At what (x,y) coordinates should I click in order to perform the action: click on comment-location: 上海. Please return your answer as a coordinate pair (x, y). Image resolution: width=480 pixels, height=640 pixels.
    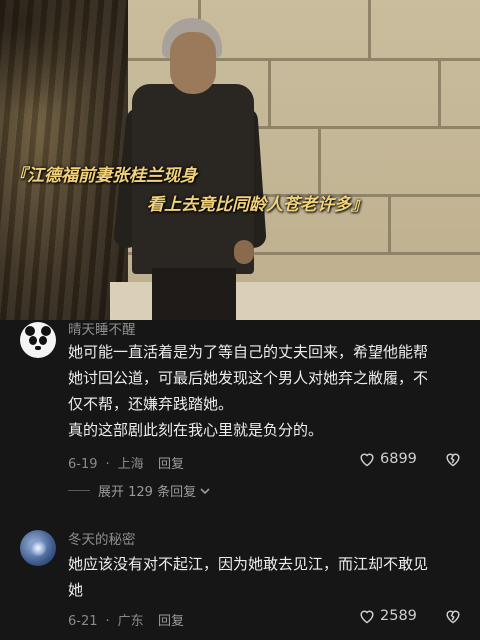
    Looking at the image, I should click on (130, 464).